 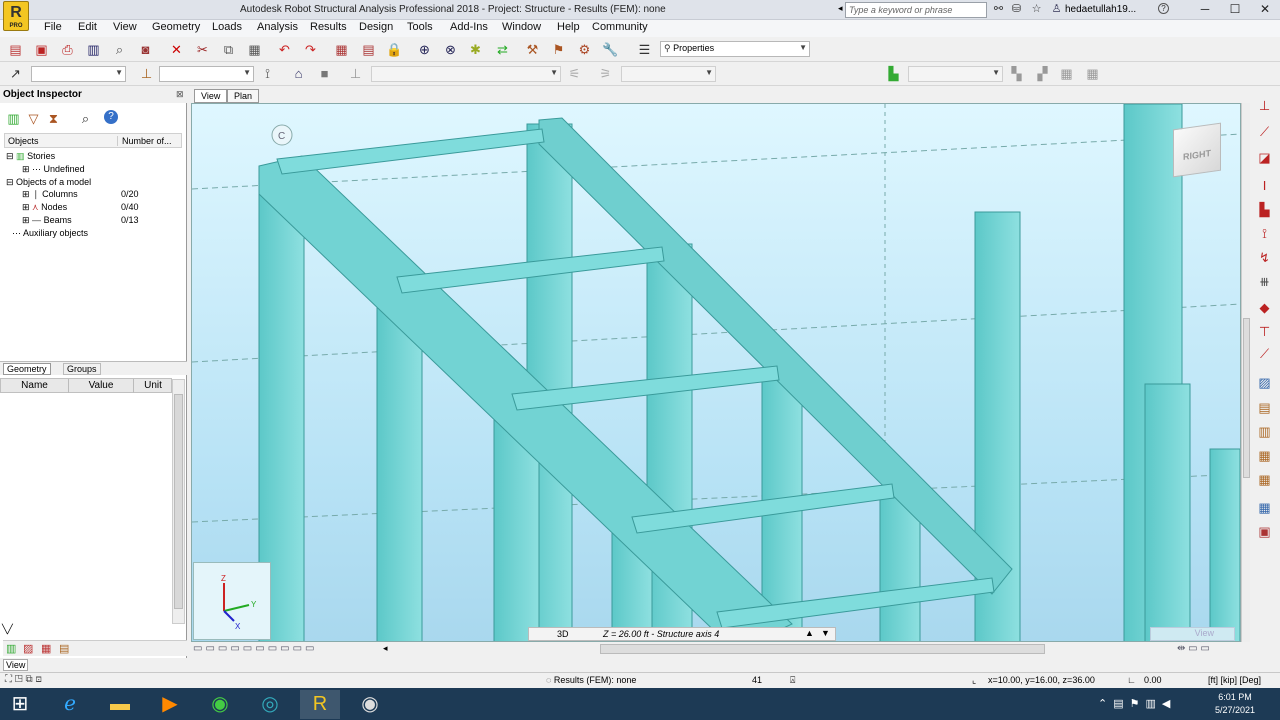 I want to click on offset-icon: ⧻, so click(x=1264, y=281).